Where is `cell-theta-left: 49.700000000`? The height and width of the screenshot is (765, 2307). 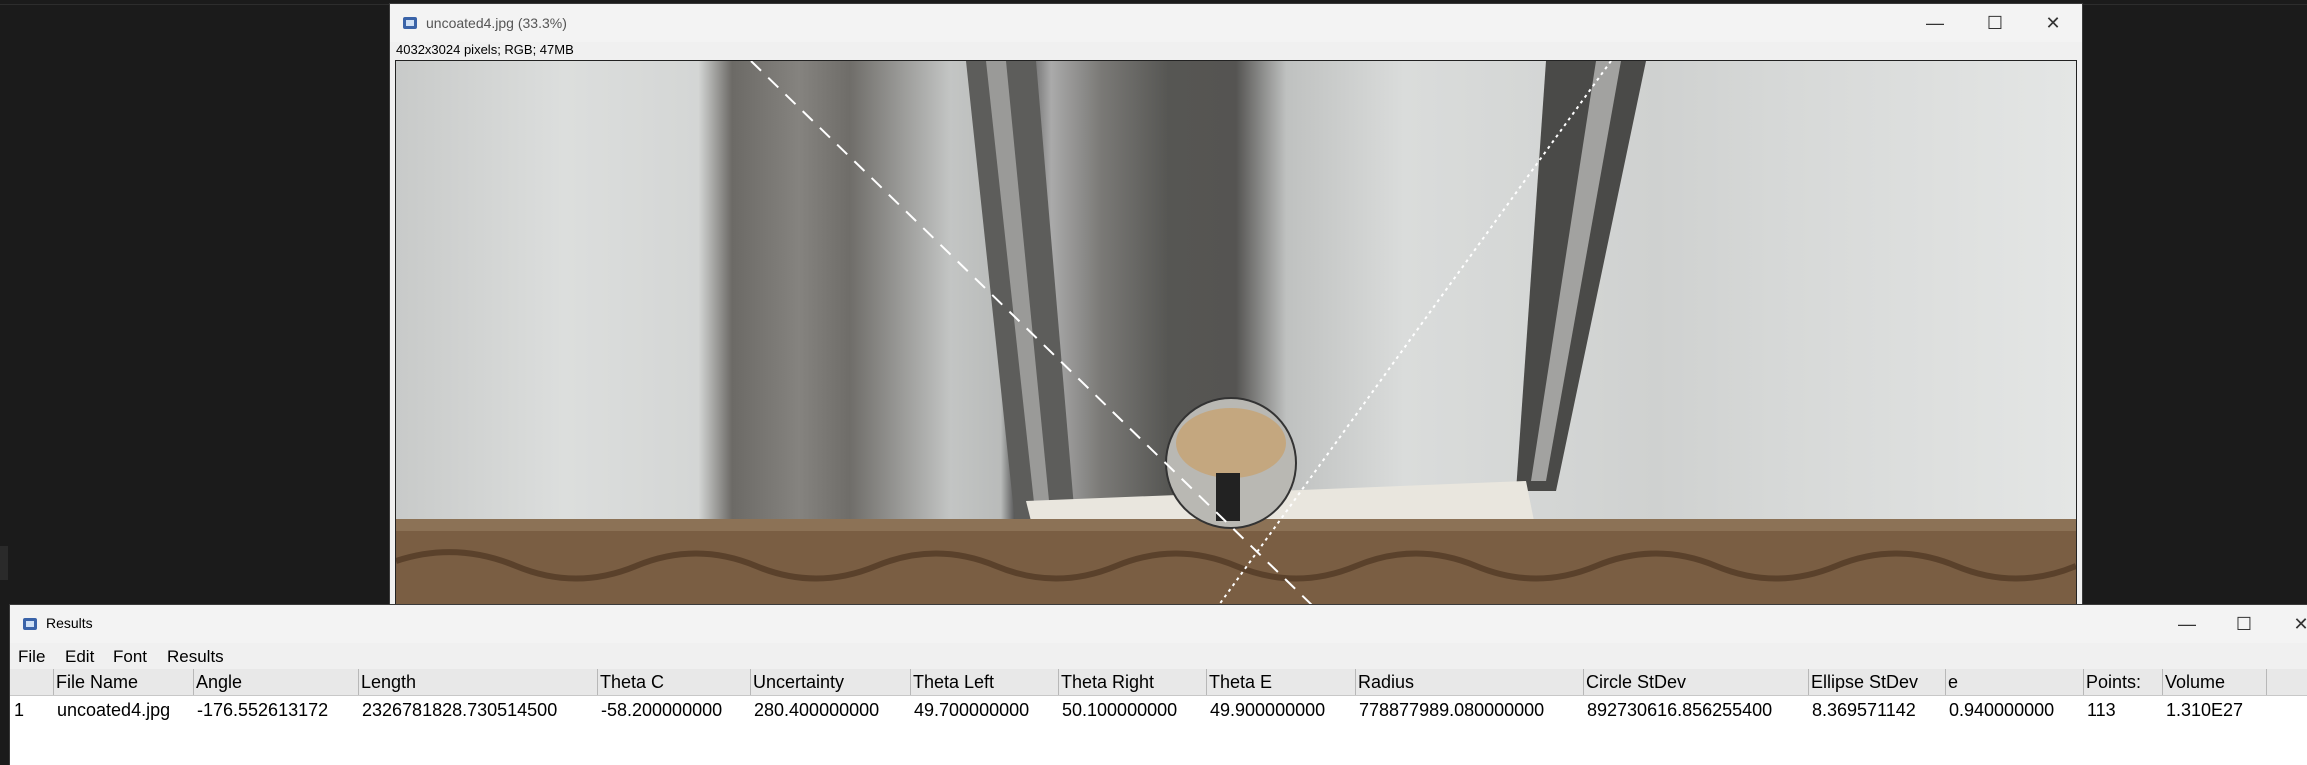
cell-theta-left: 49.700000000 is located at coordinates (972, 710).